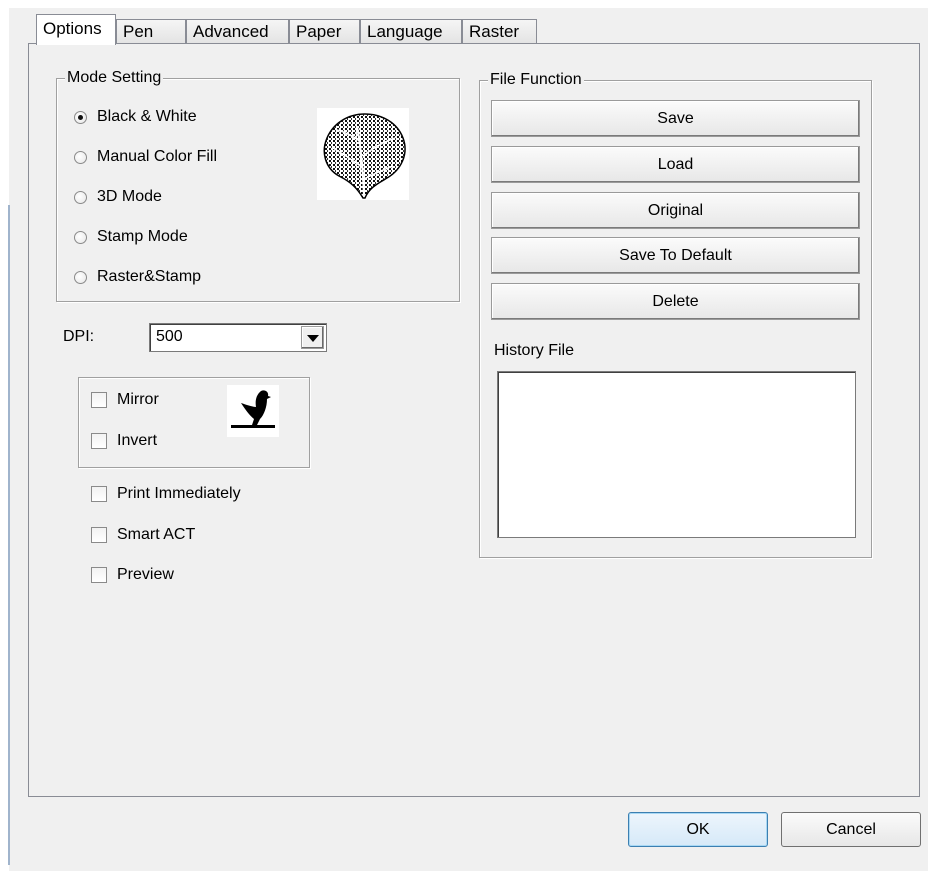 The width and height of the screenshot is (933, 871). I want to click on radio-label: Black & White, so click(147, 116).